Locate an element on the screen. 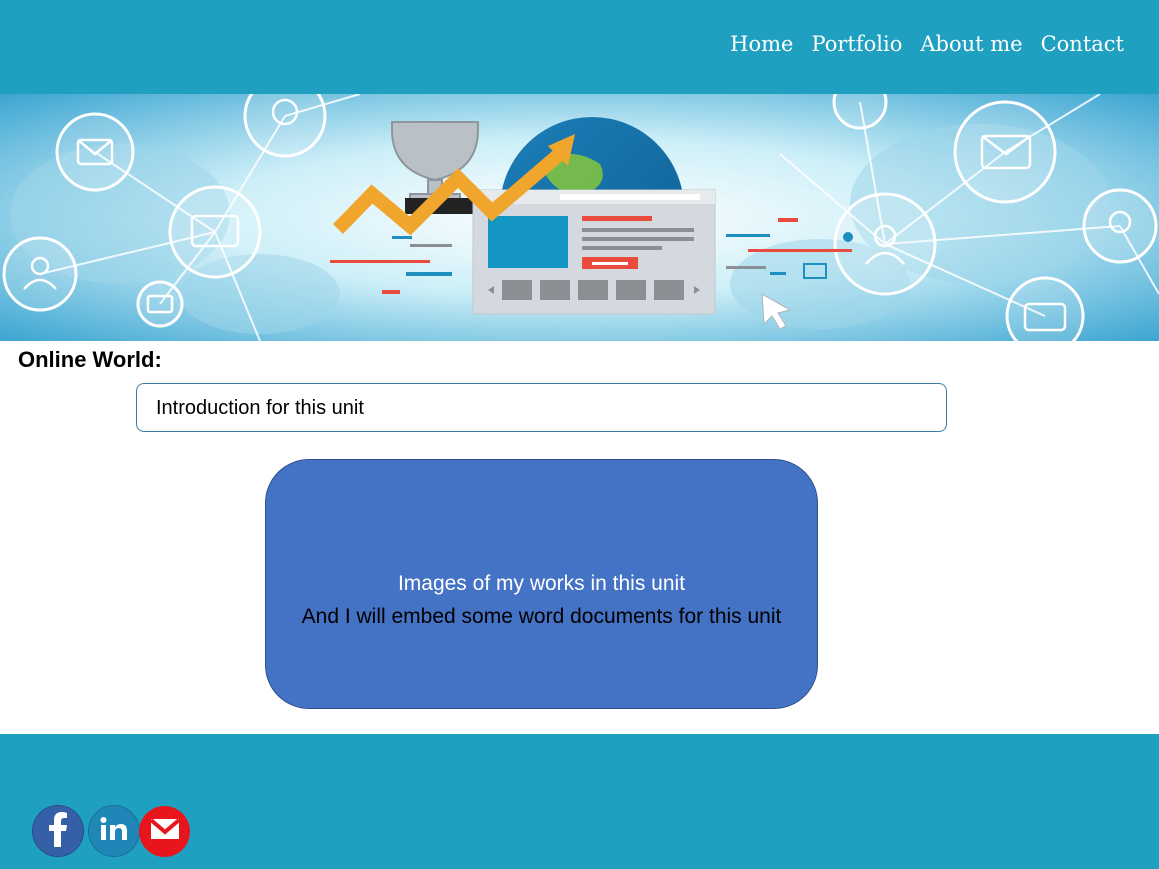 The image size is (1159, 869). linkedin-icon is located at coordinates (114, 831).